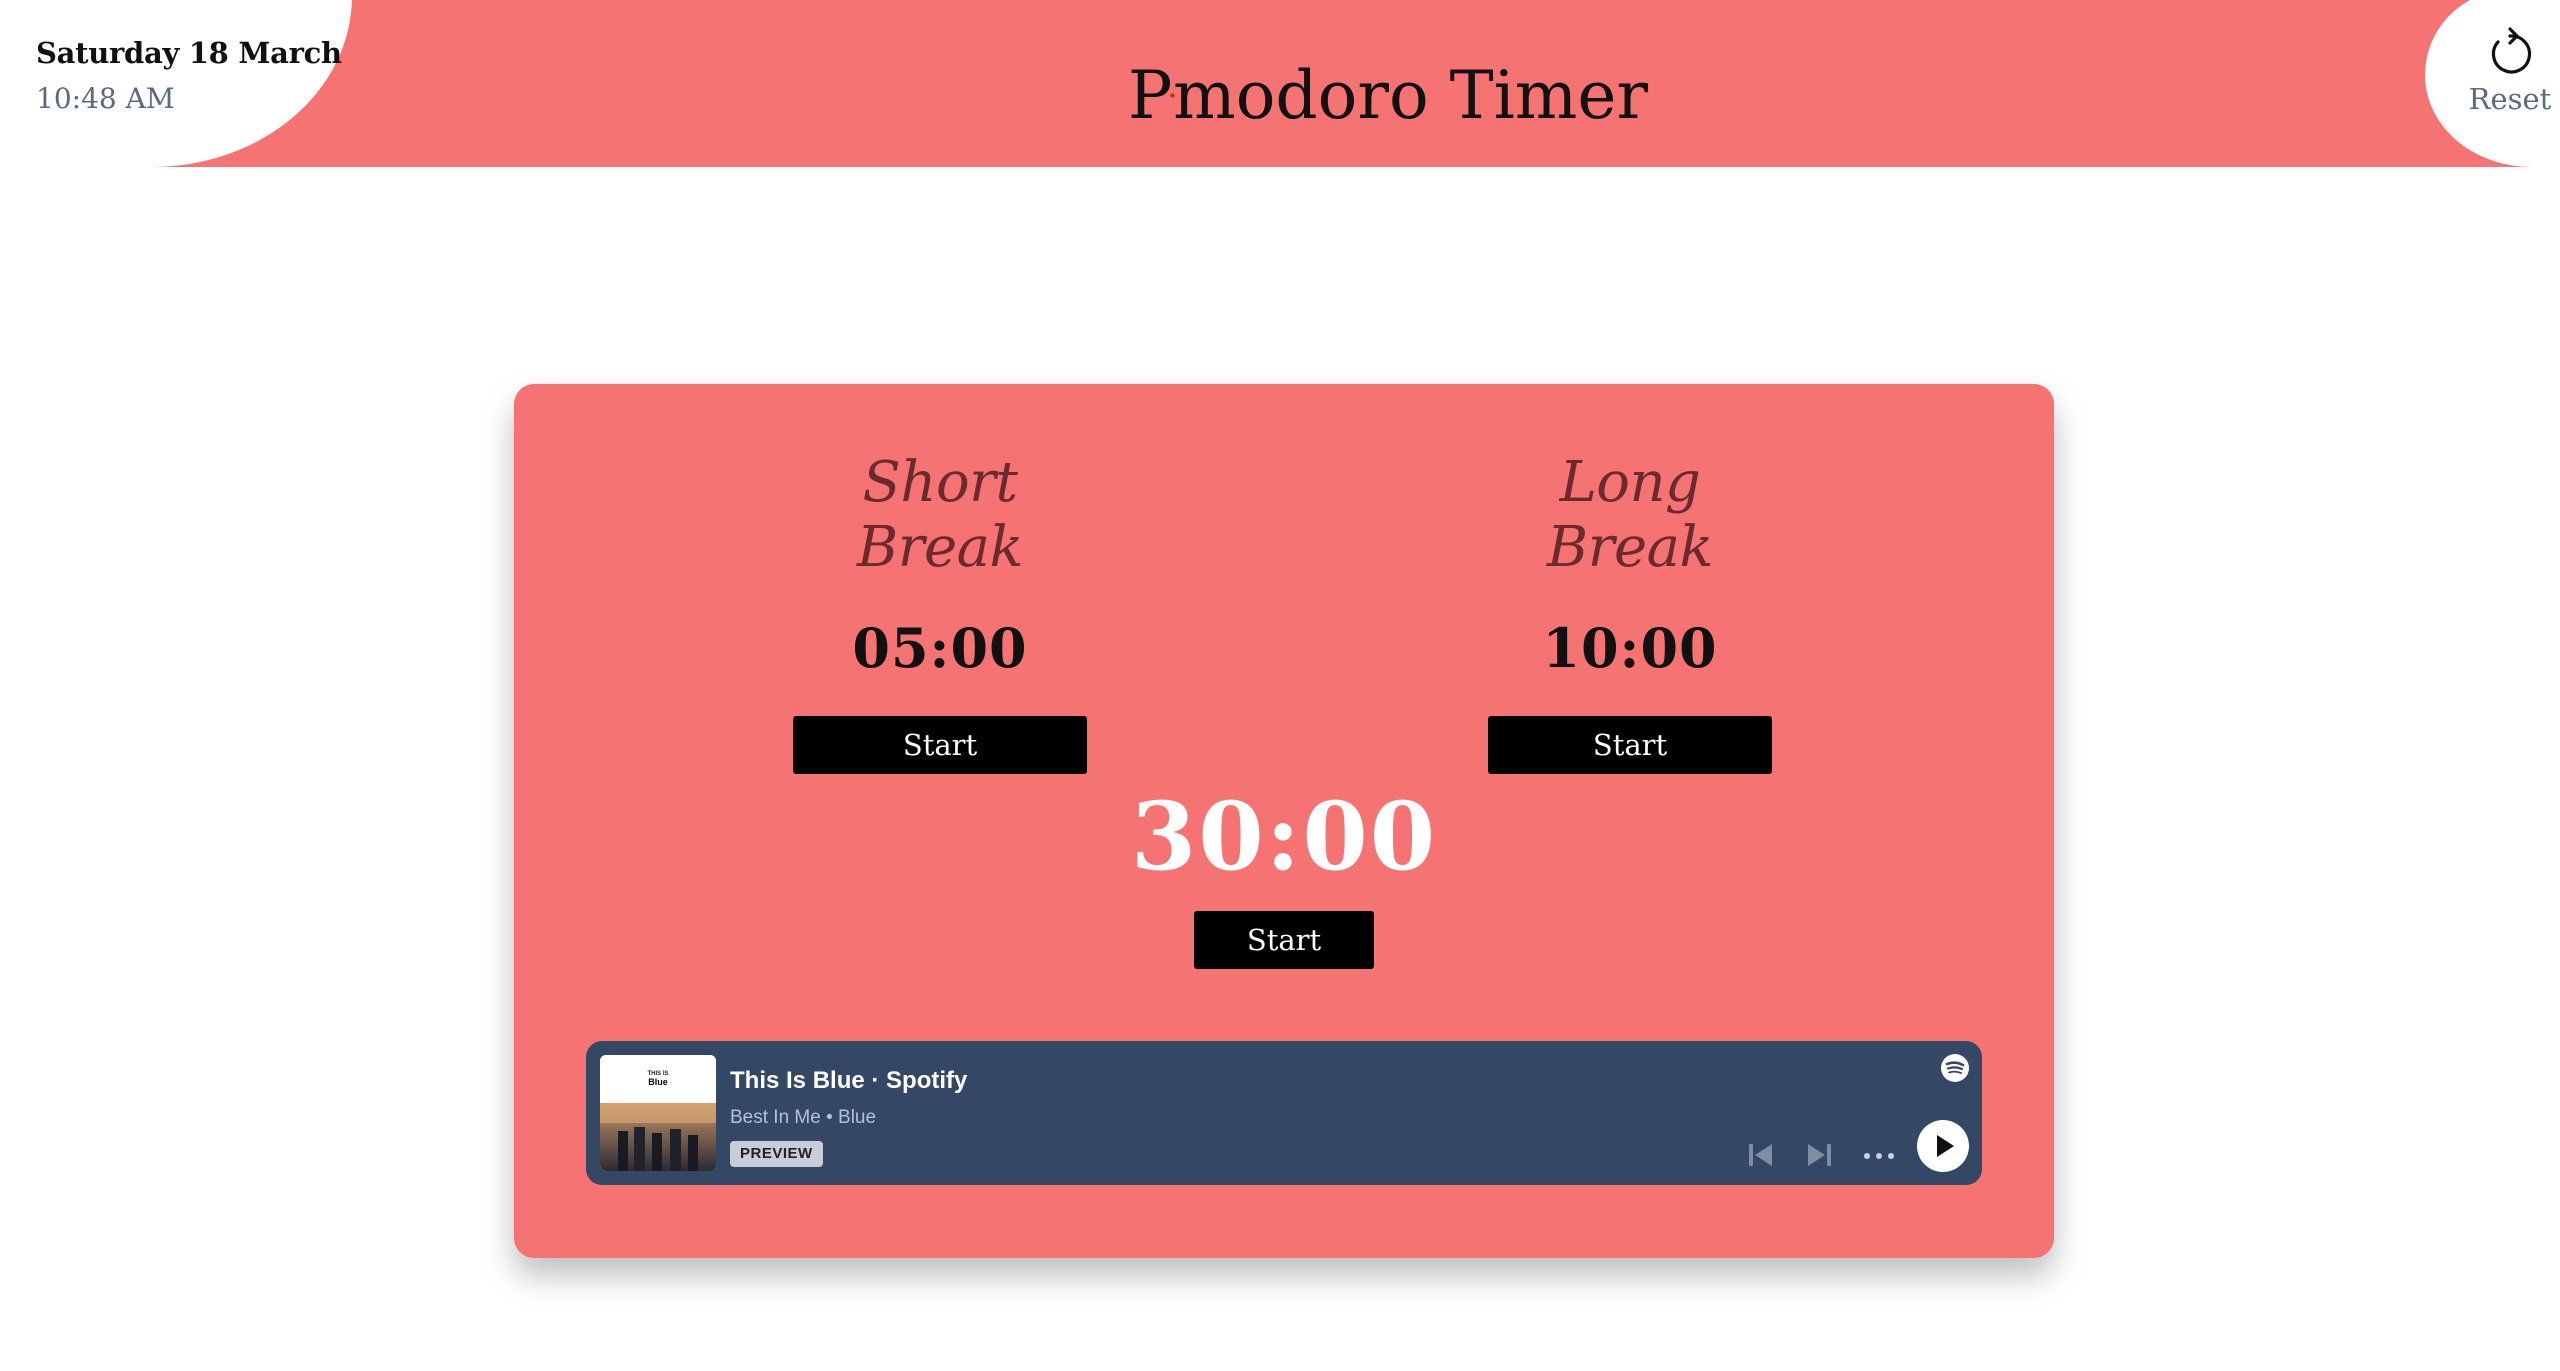 The height and width of the screenshot is (1371, 2560). Describe the element at coordinates (1879, 1156) in the screenshot. I see `more-options-icon` at that location.